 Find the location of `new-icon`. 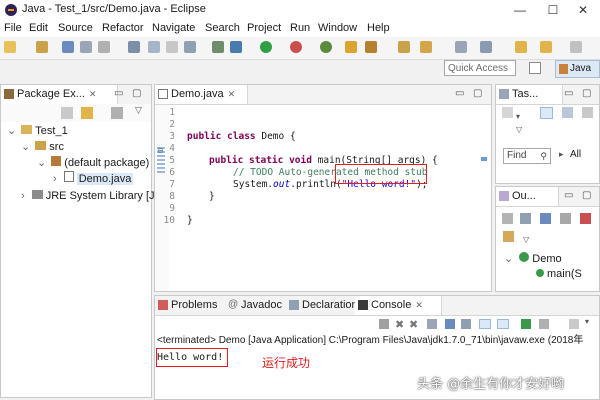

new-icon is located at coordinates (10, 47).